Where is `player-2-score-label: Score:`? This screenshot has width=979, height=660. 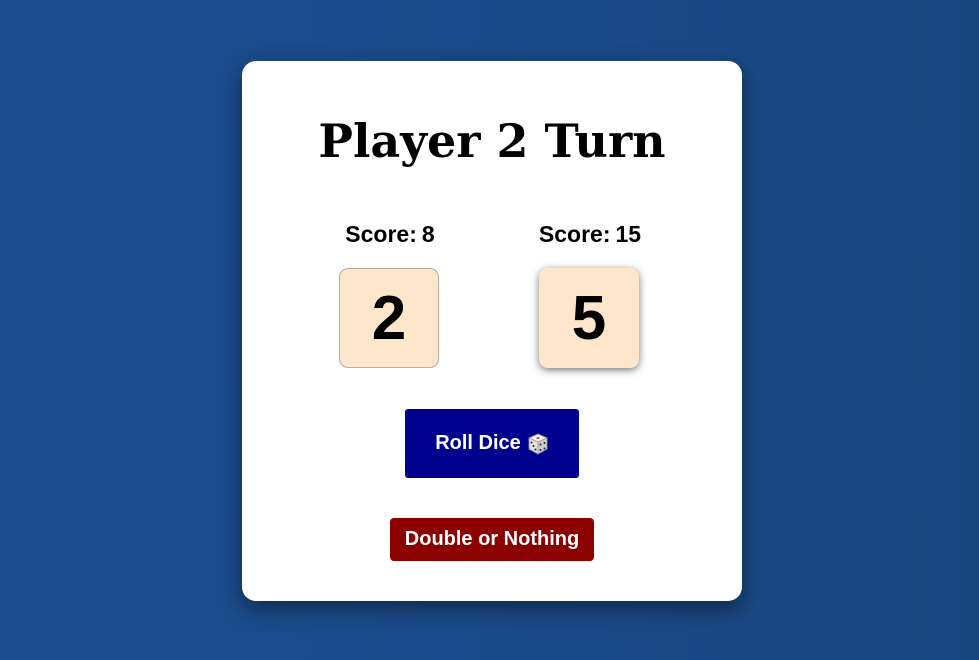
player-2-score-label: Score: is located at coordinates (574, 234).